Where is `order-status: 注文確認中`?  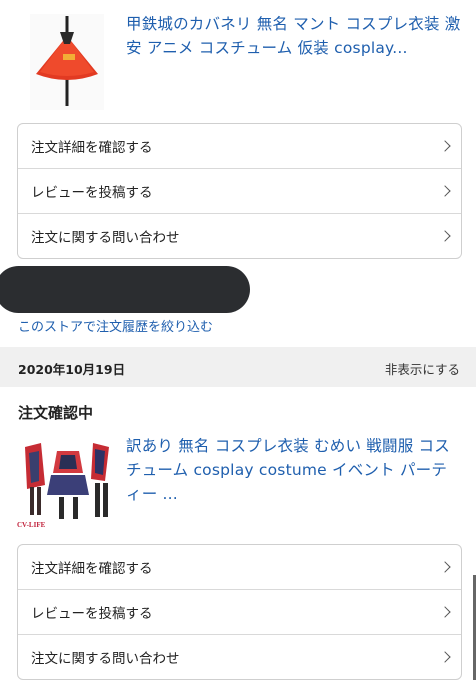 order-status: 注文確認中 is located at coordinates (56, 413).